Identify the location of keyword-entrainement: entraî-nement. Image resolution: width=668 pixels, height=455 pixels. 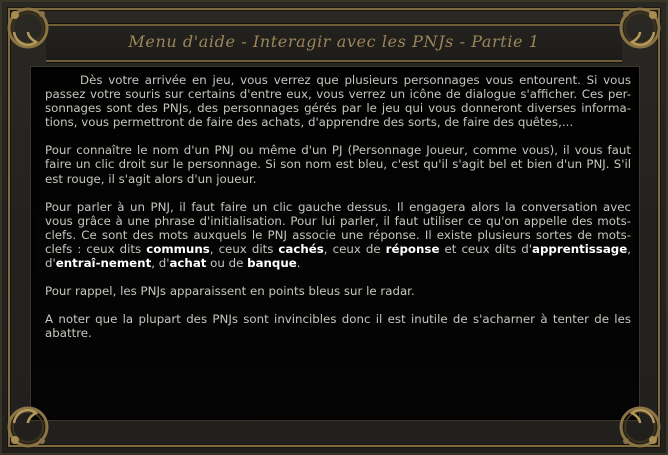
(103, 263).